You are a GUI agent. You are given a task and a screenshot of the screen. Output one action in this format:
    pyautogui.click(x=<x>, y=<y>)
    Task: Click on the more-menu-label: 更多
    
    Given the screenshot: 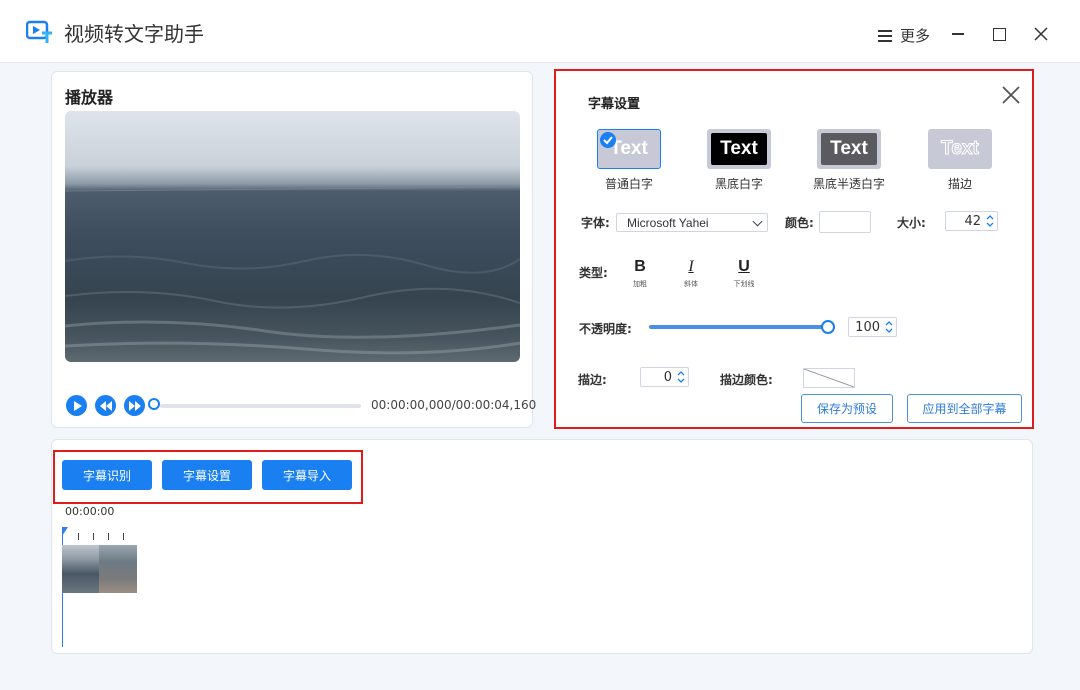 What is the action you would take?
    pyautogui.click(x=915, y=36)
    